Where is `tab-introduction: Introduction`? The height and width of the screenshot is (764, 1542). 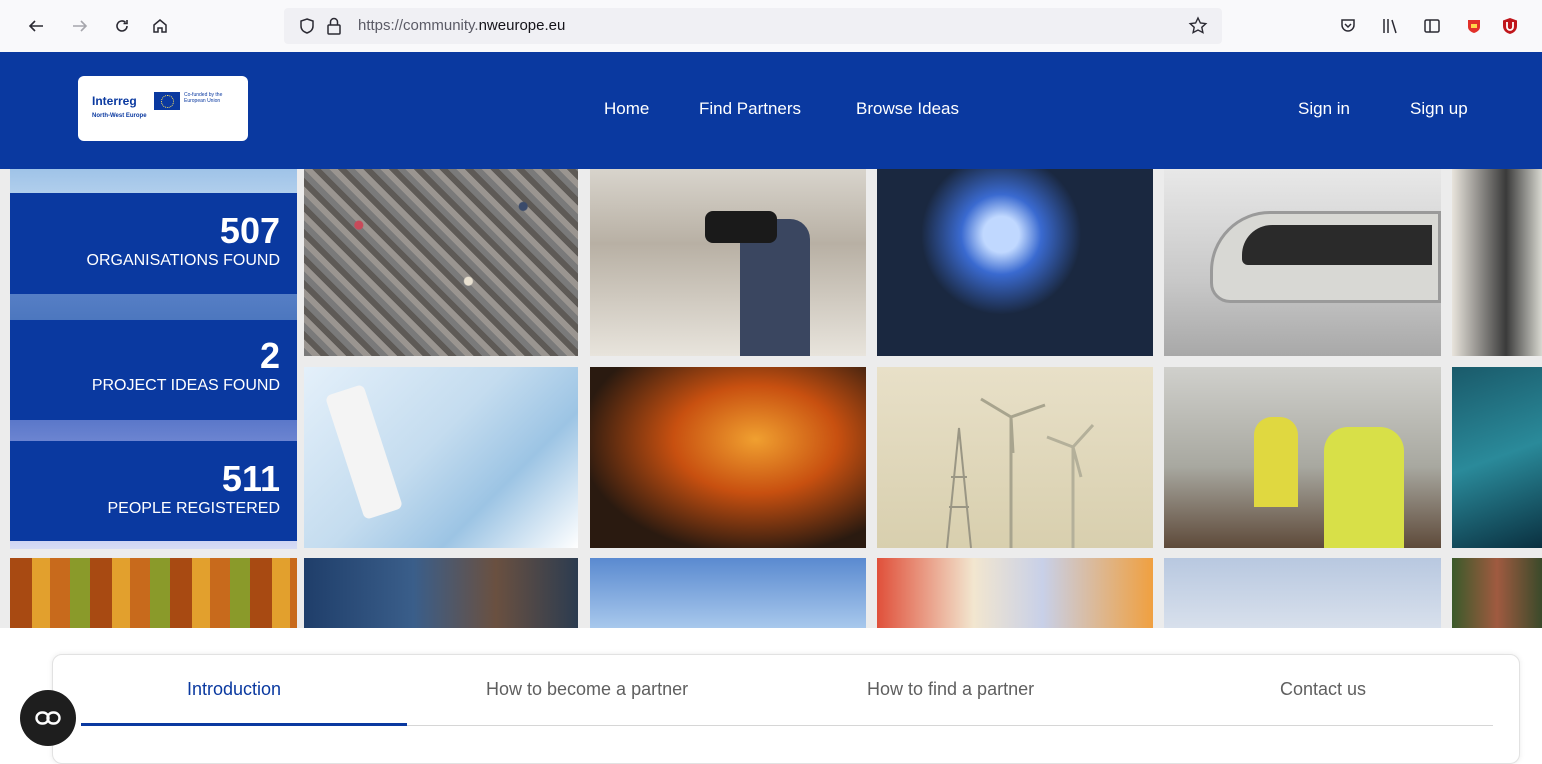
tab-introduction: Introduction is located at coordinates (234, 689).